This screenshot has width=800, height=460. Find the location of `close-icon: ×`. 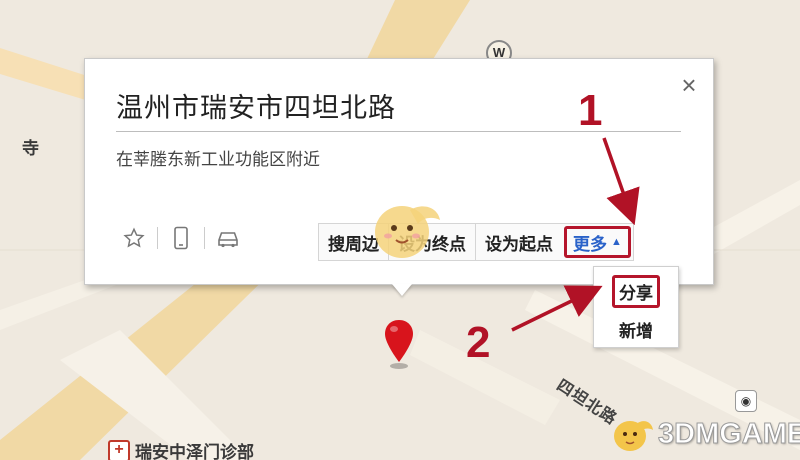

close-icon: × is located at coordinates (689, 85).